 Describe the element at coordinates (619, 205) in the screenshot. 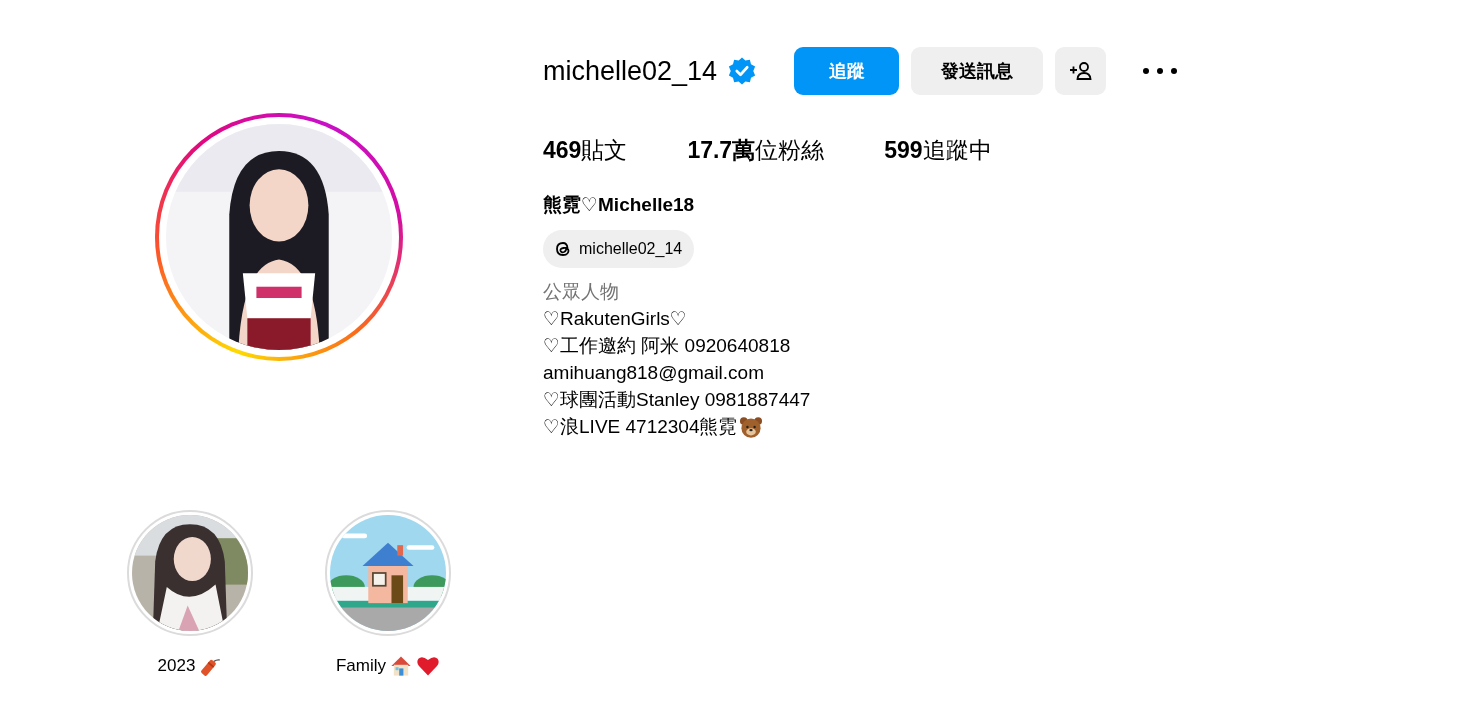

I see `display-name: 熊霓♡Michelle18` at that location.